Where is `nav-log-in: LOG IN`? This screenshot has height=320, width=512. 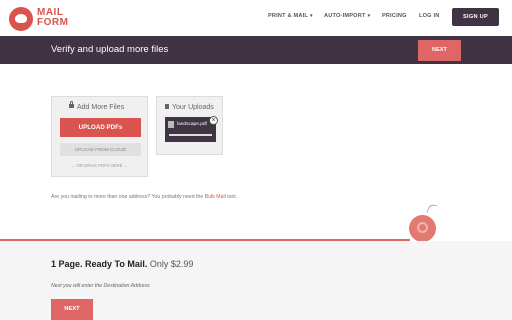
nav-log-in: LOG IN is located at coordinates (429, 16).